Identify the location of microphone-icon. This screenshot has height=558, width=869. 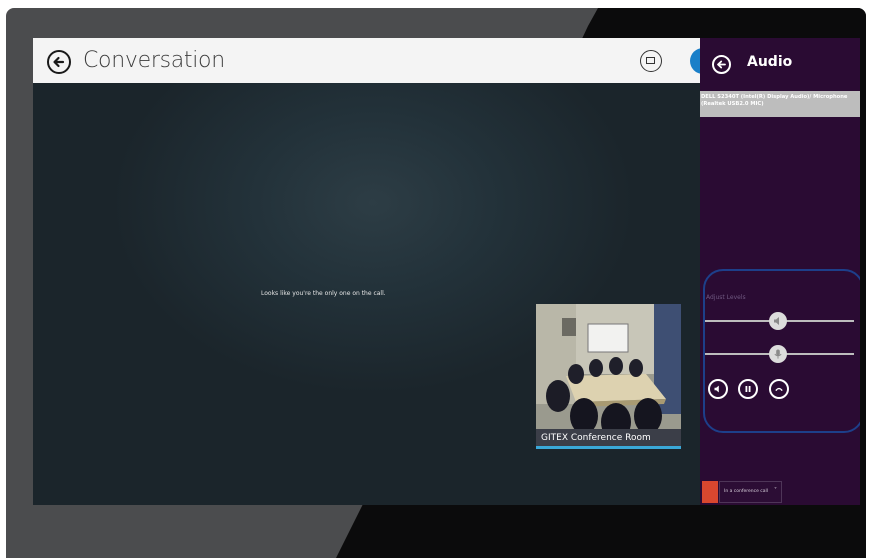
(778, 354).